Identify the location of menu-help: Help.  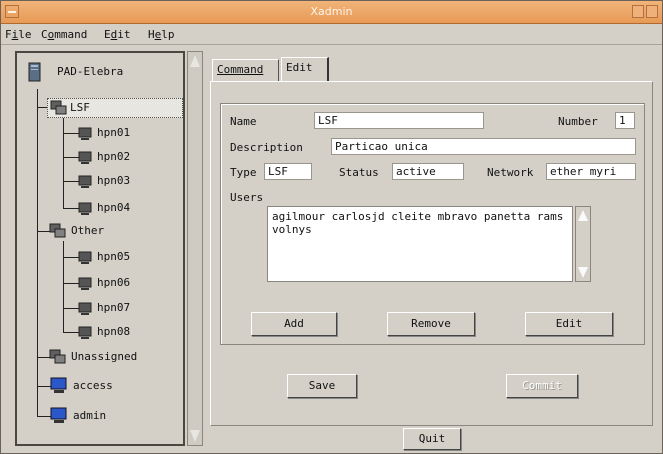
(161, 34).